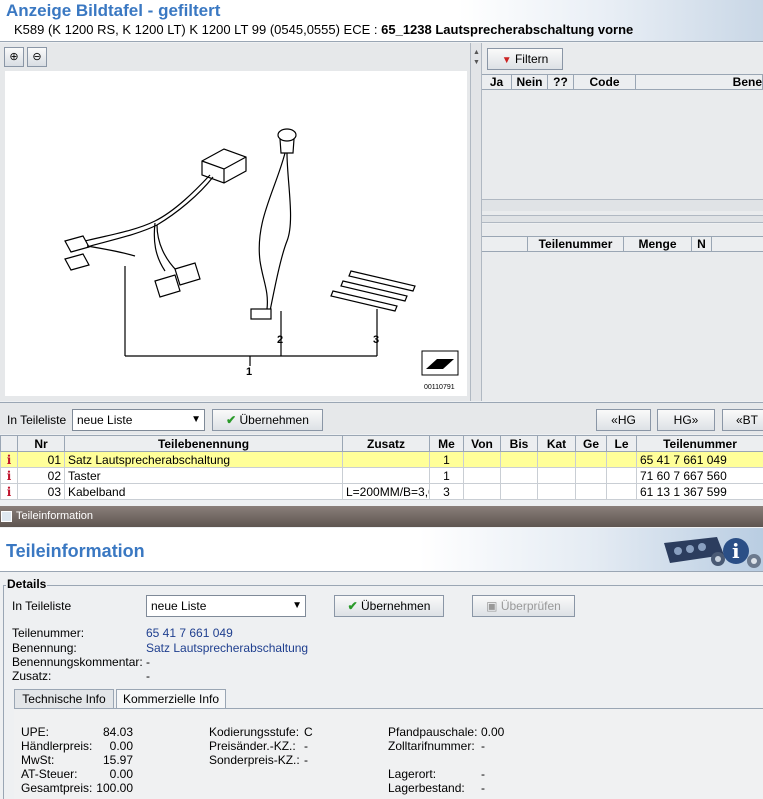 The height and width of the screenshot is (799, 763). I want to click on diagram-label-3: 3, so click(376, 340).